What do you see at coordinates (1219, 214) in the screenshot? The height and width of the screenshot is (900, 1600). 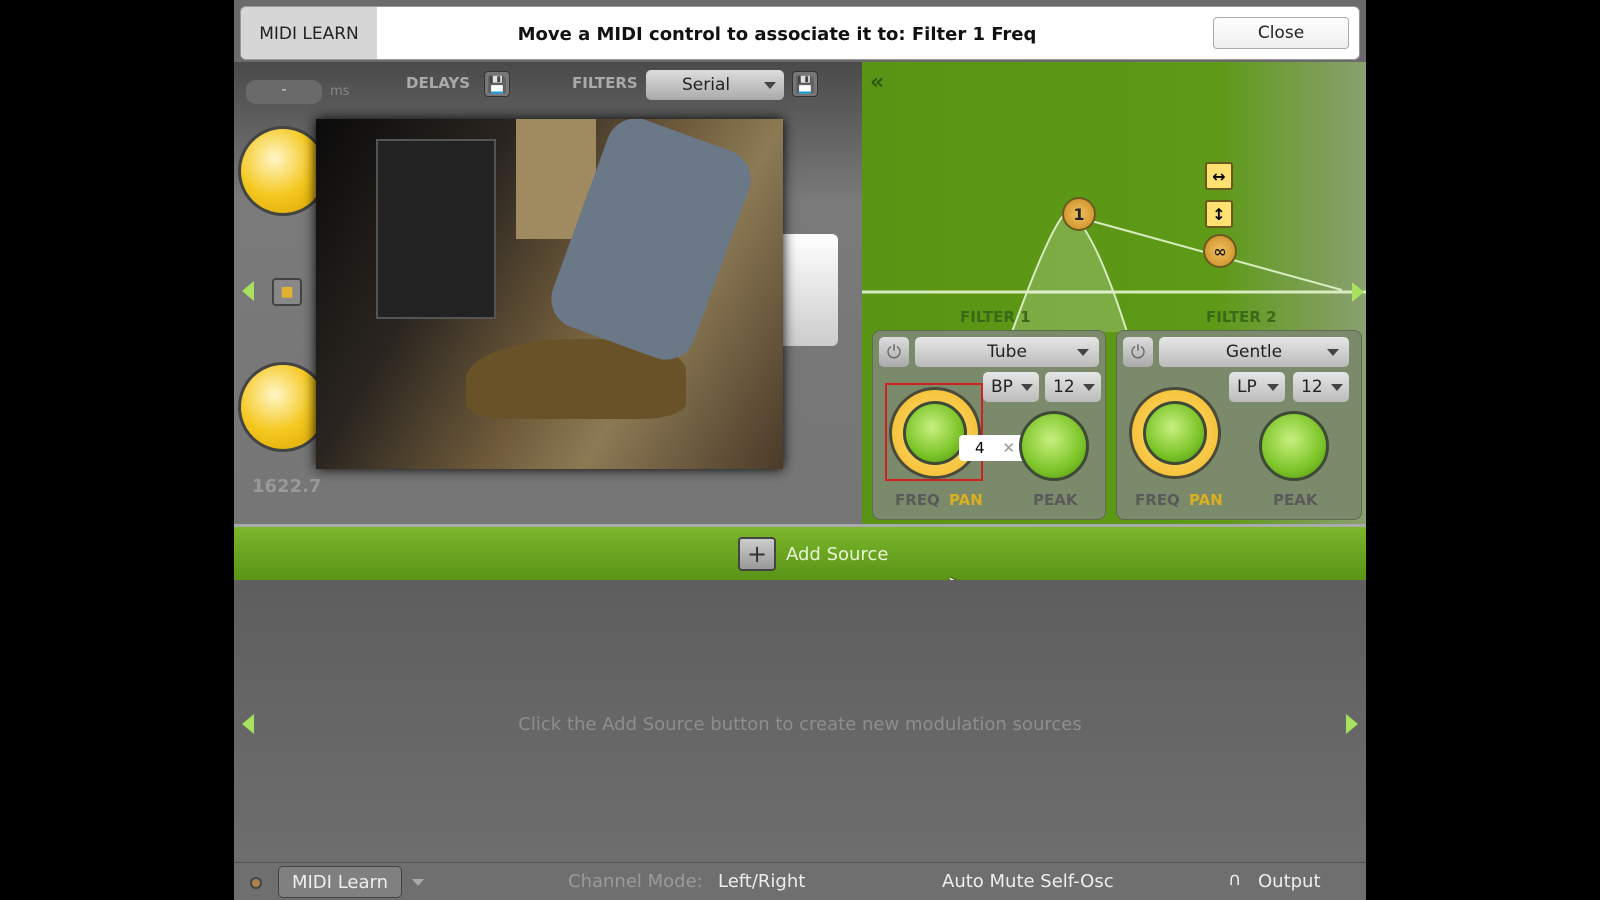 I see `vertical-arrows-icon: ↕` at bounding box center [1219, 214].